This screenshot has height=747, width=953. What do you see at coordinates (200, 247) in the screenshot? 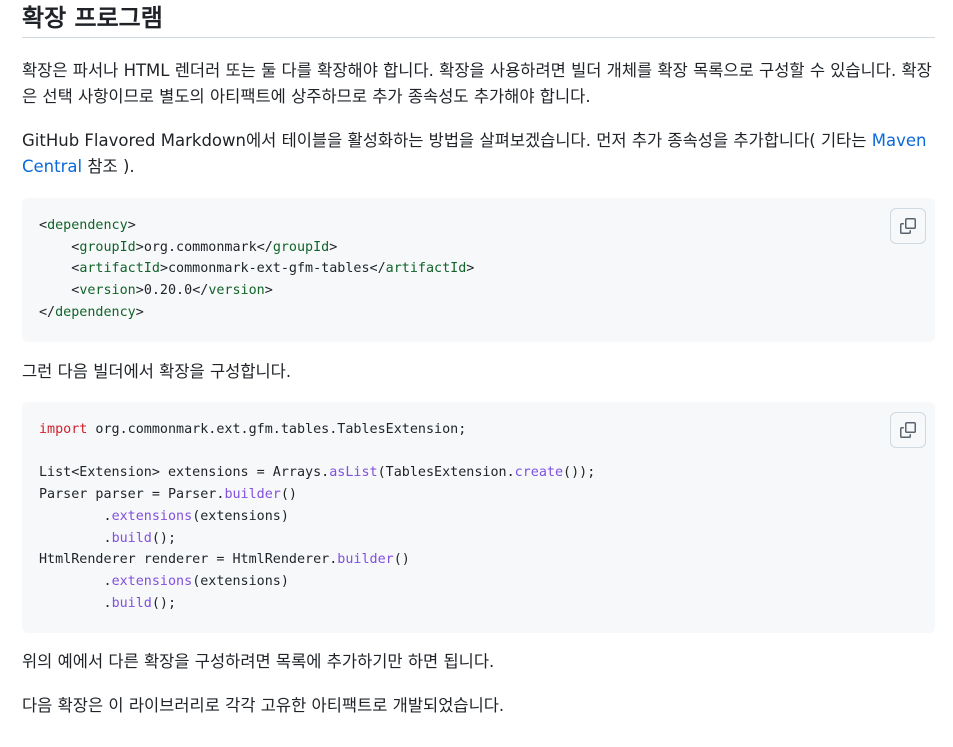
I see `xml-value: org.commonmark` at bounding box center [200, 247].